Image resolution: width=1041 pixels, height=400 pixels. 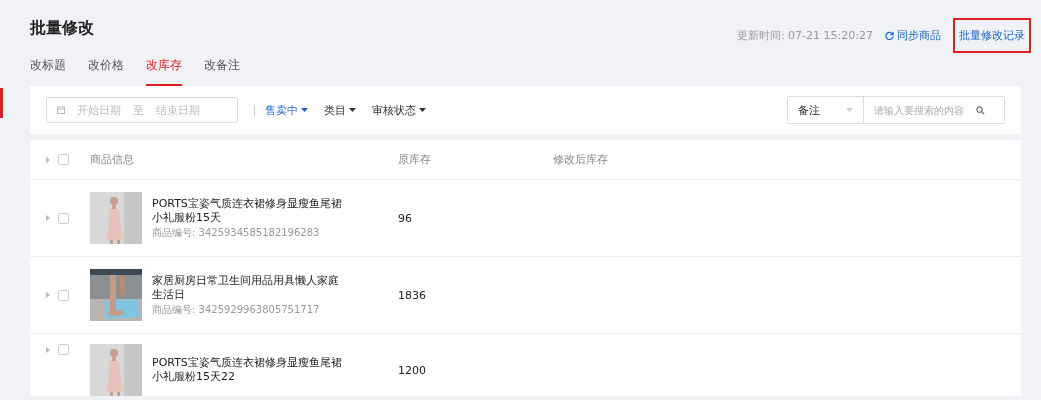 What do you see at coordinates (992, 35) in the screenshot?
I see `record-link: 批量修改记录` at bounding box center [992, 35].